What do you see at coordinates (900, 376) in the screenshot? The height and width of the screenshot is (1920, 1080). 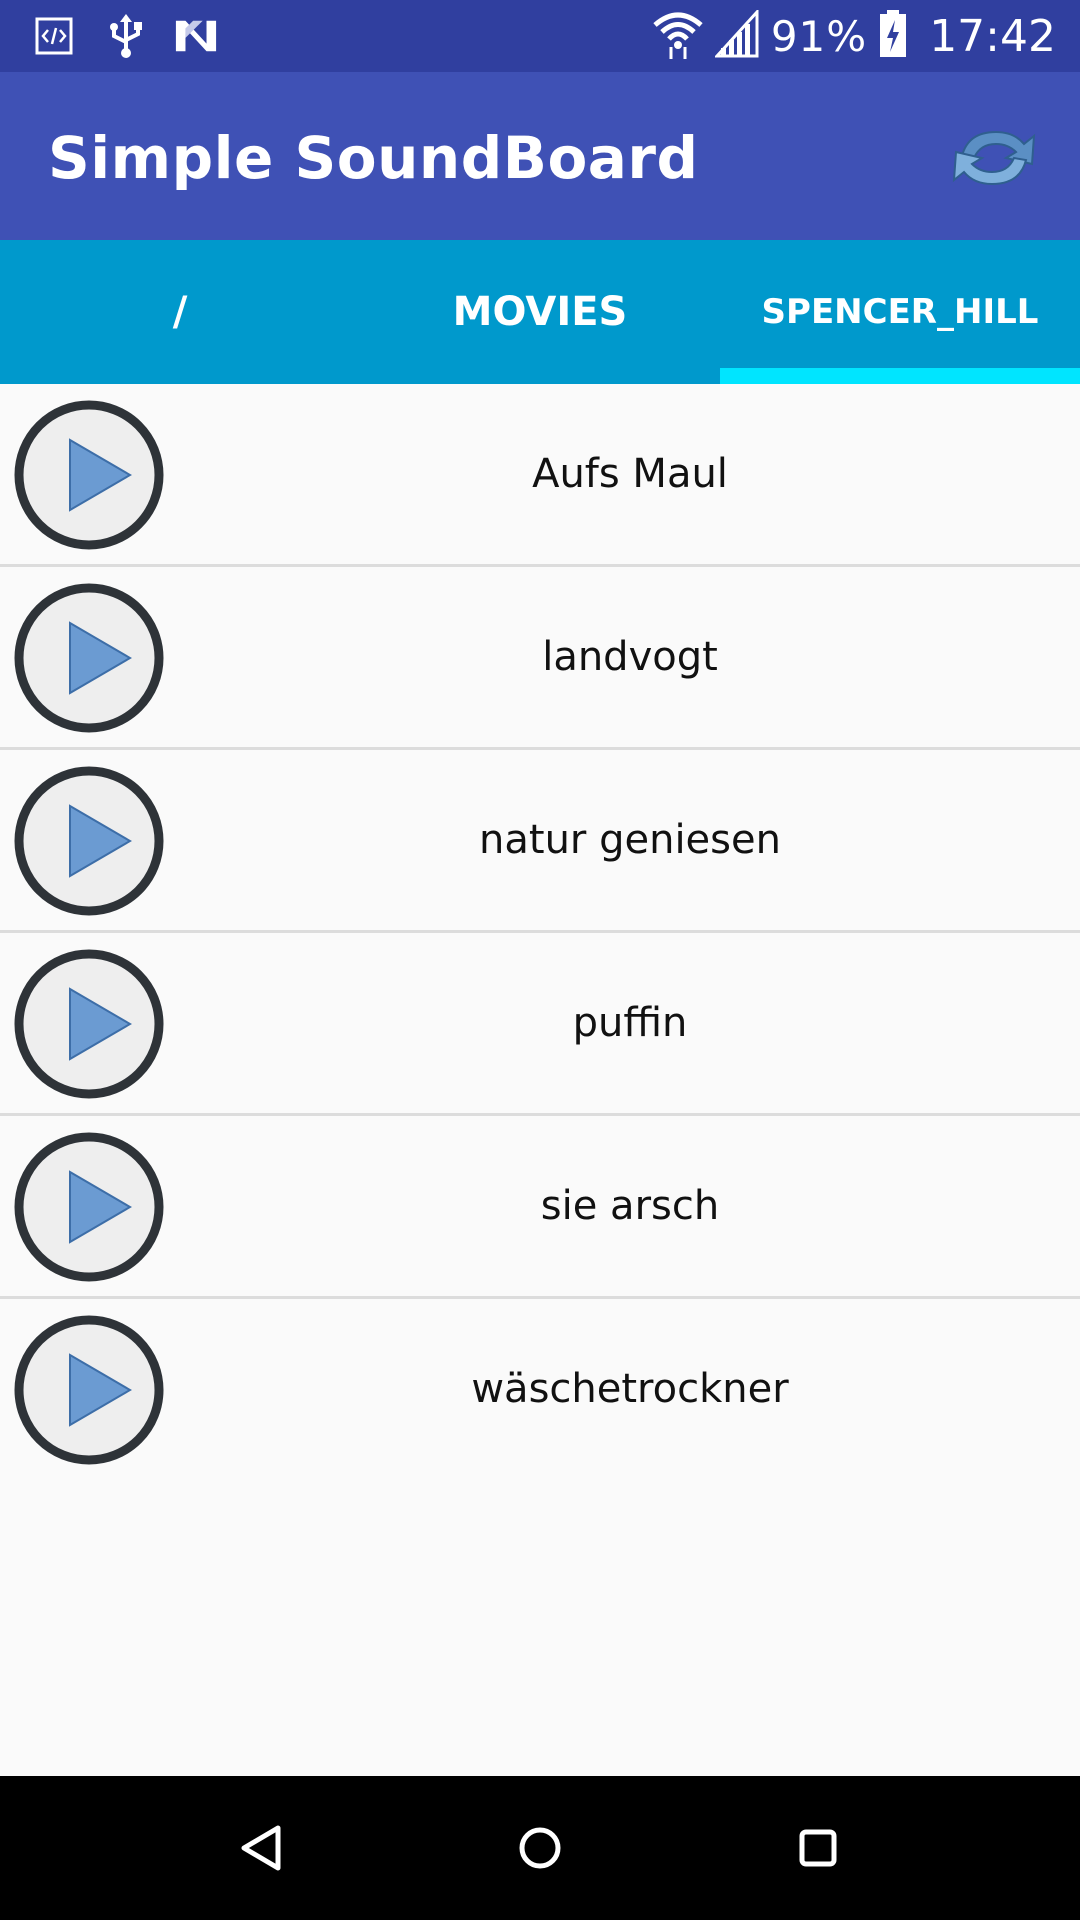 I see `tab-selected-indicator` at bounding box center [900, 376].